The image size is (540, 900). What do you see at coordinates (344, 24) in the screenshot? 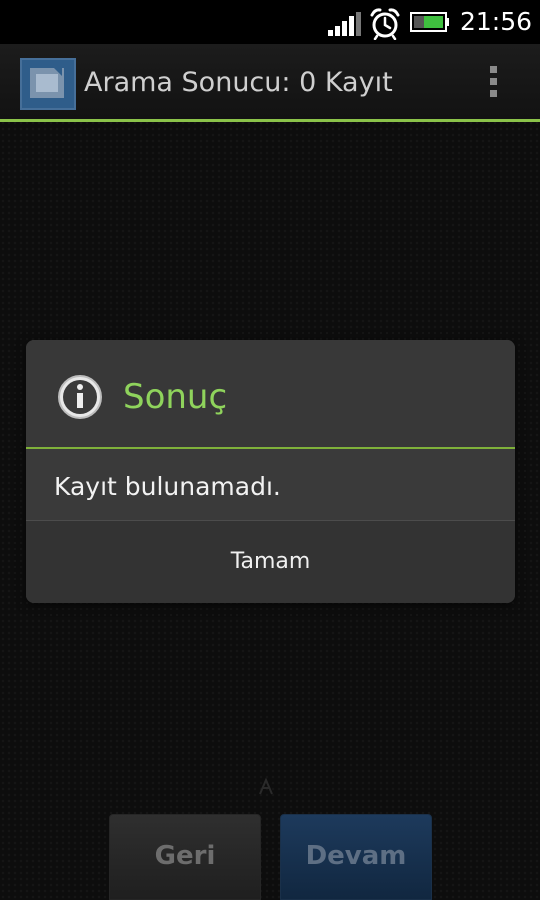
I see `signal-icon` at bounding box center [344, 24].